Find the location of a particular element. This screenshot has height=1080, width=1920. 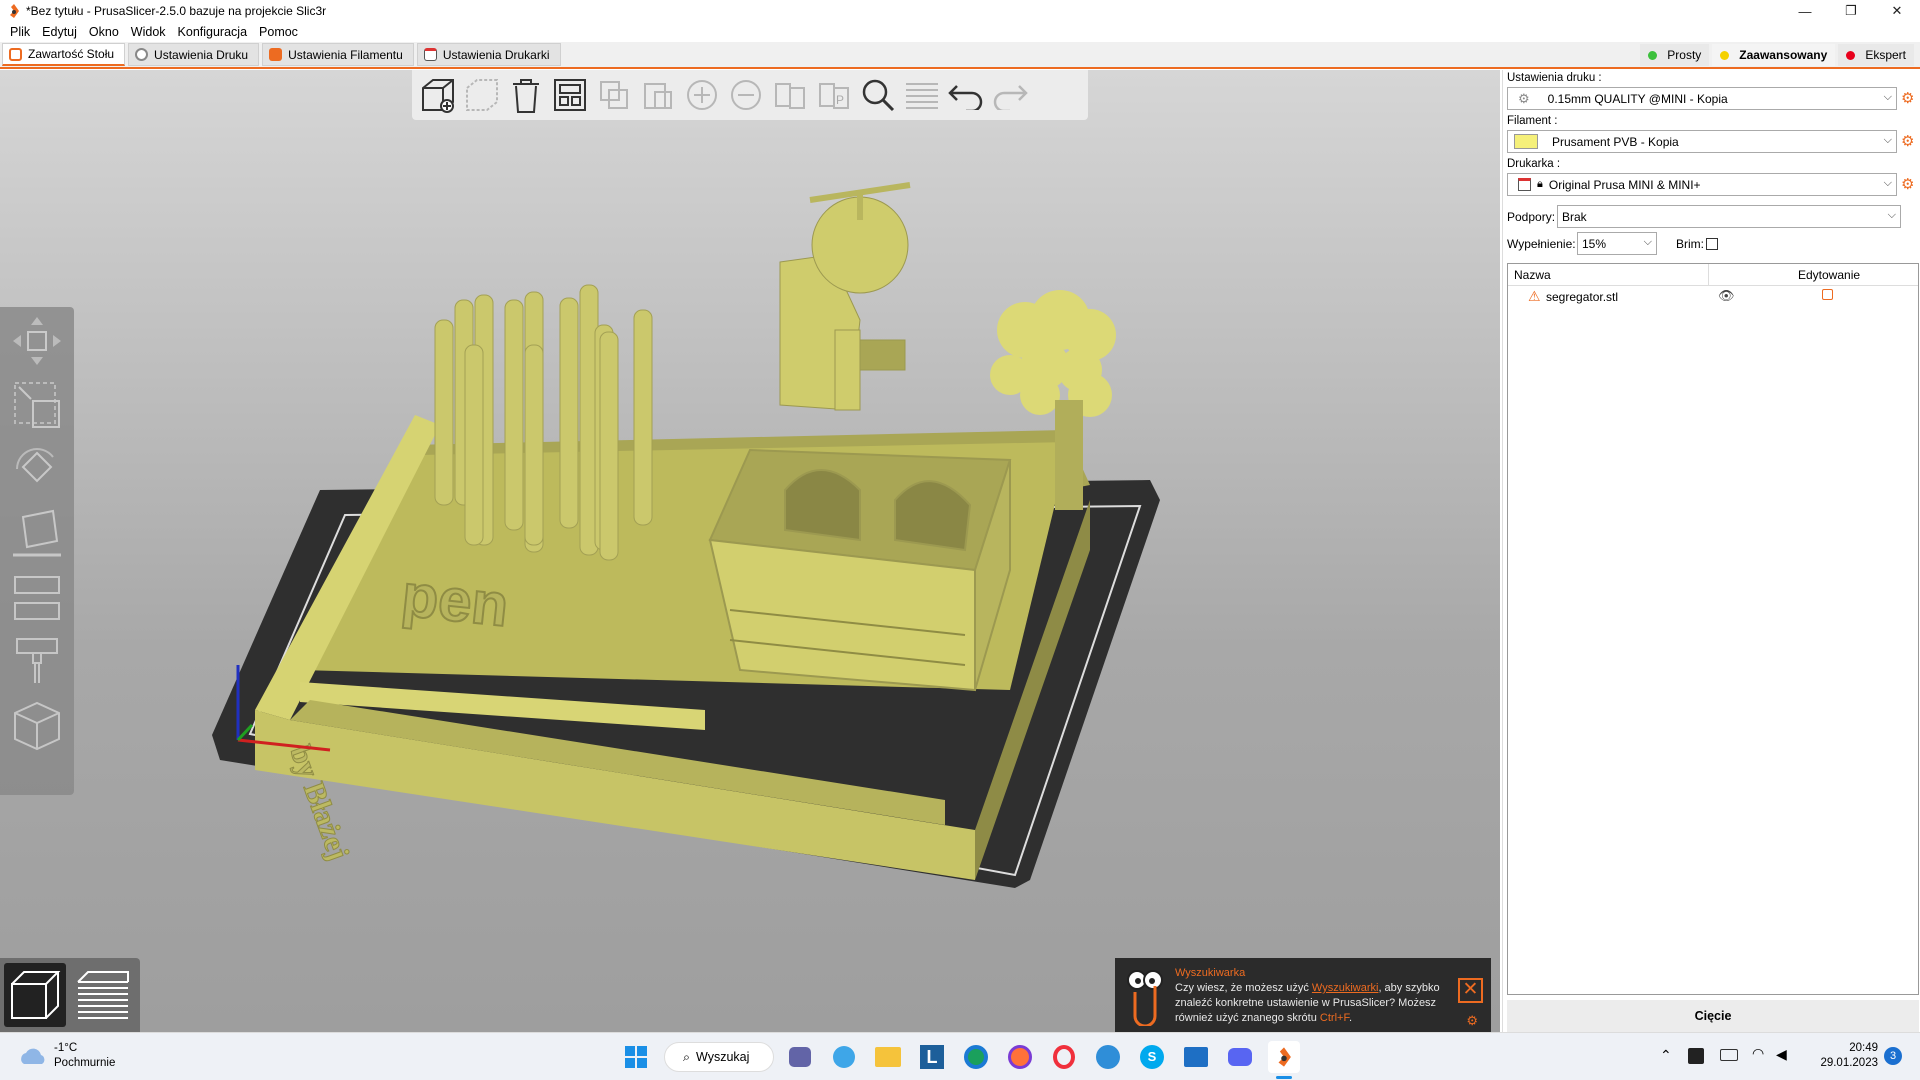

cog-icon: ⚙ is located at coordinates (1524, 98).